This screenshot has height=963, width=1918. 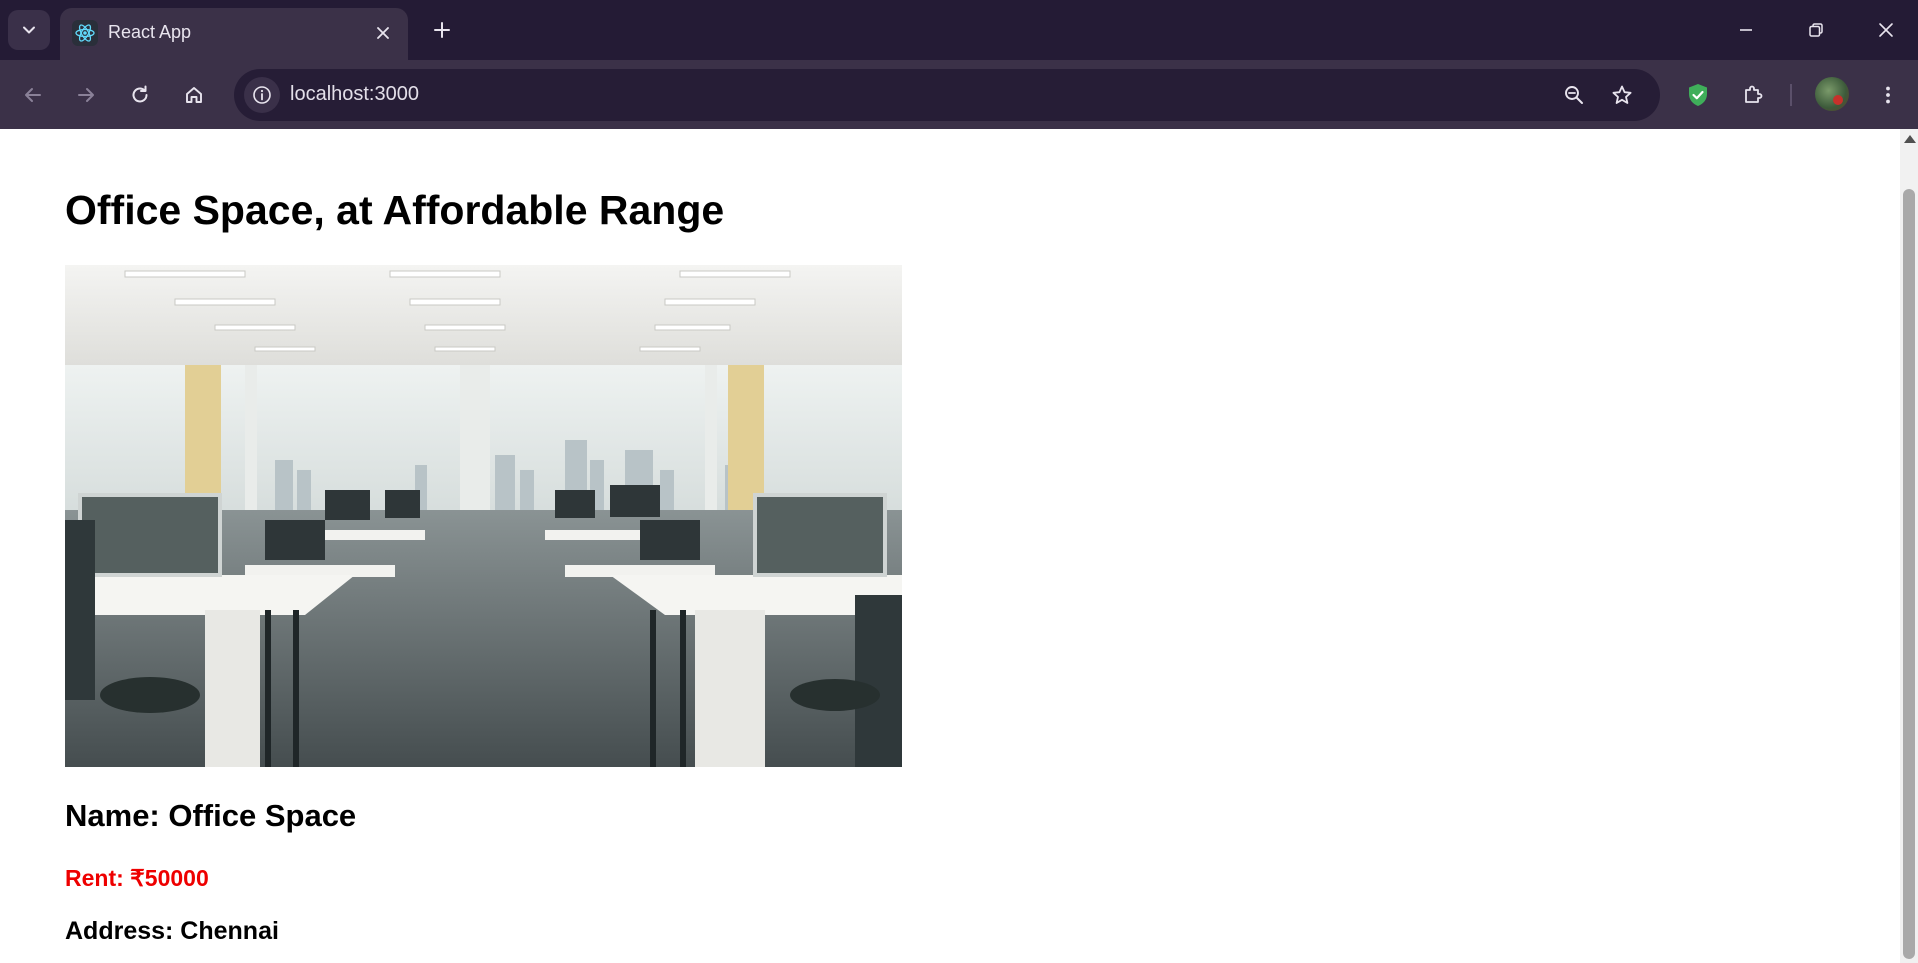 I want to click on back-button, so click(x=33, y=95).